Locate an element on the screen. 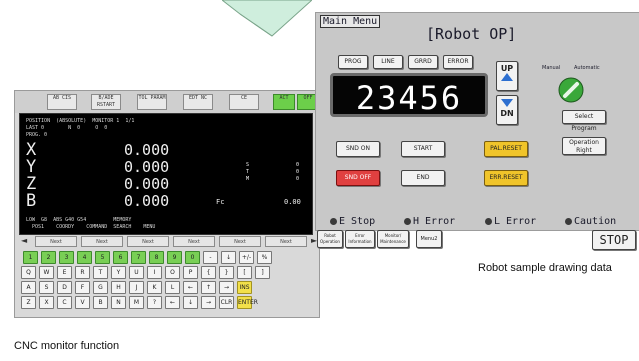 Image resolution: width=639 pixels, height=361 pixels. keyboard-key: { is located at coordinates (208, 272).